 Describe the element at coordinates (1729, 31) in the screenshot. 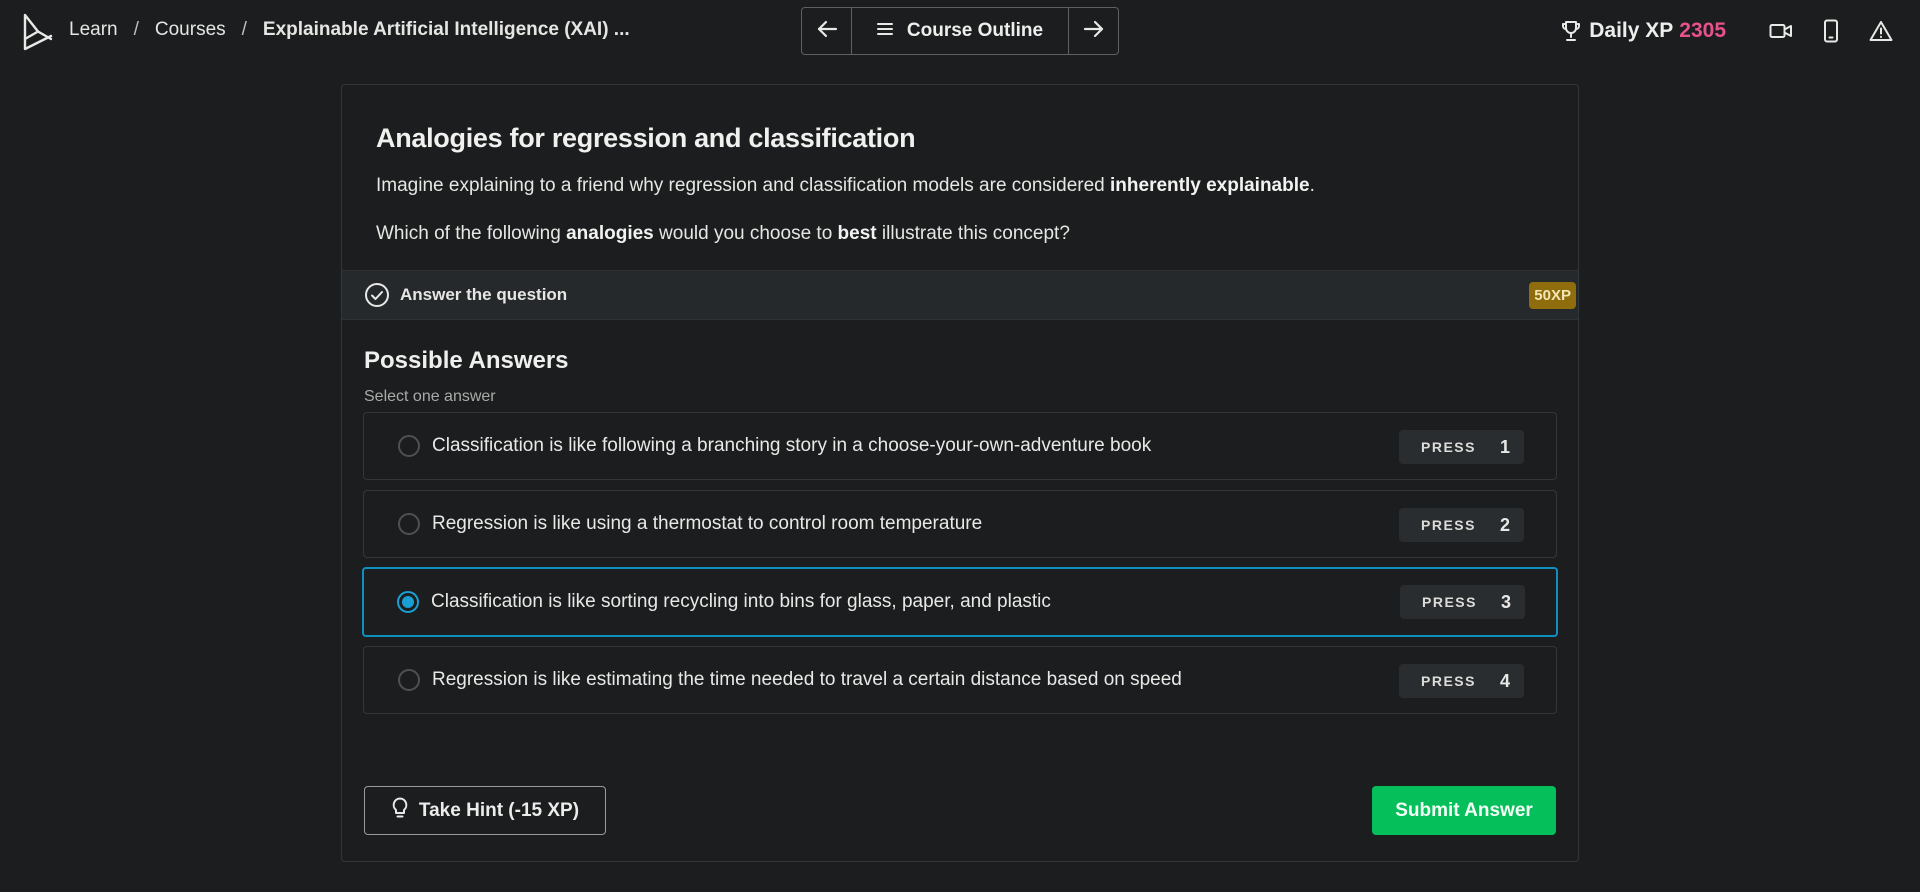

I see `header-right-tools: Daily XP 2305` at that location.